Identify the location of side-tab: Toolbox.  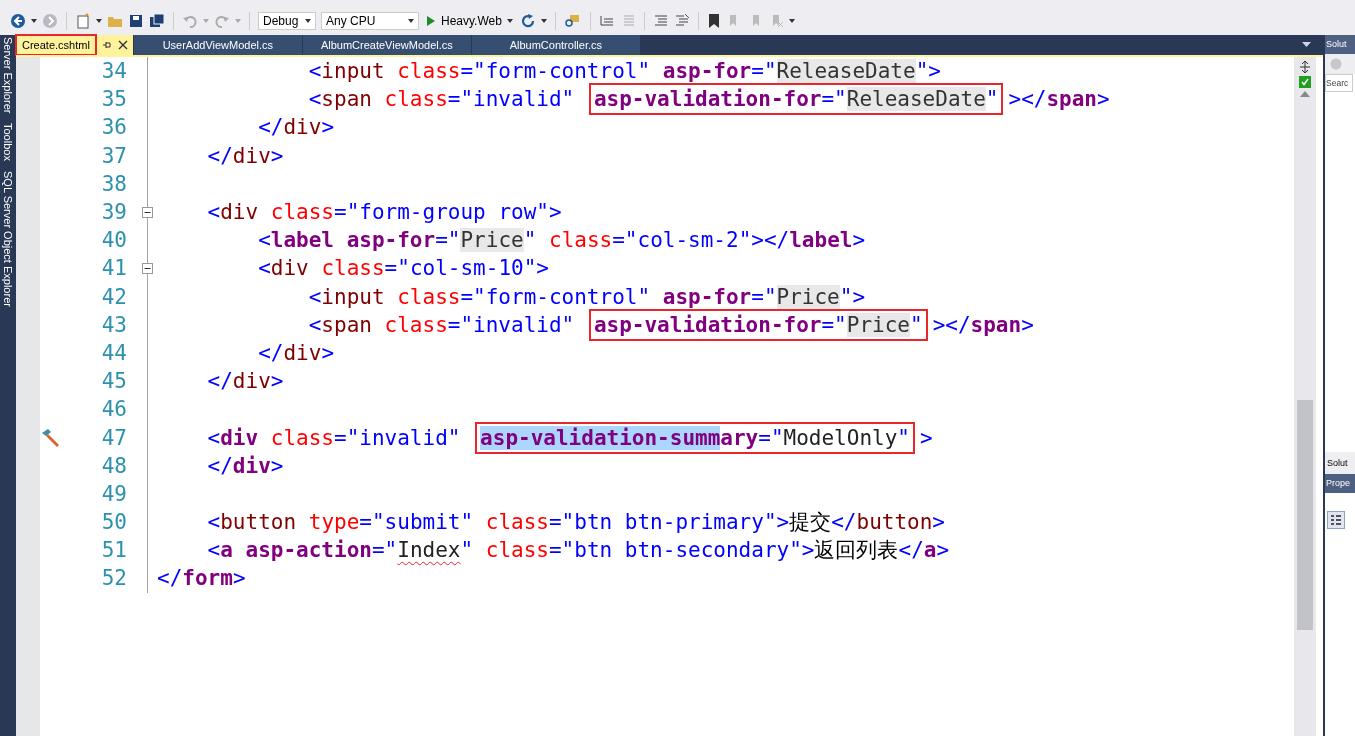
(8, 142).